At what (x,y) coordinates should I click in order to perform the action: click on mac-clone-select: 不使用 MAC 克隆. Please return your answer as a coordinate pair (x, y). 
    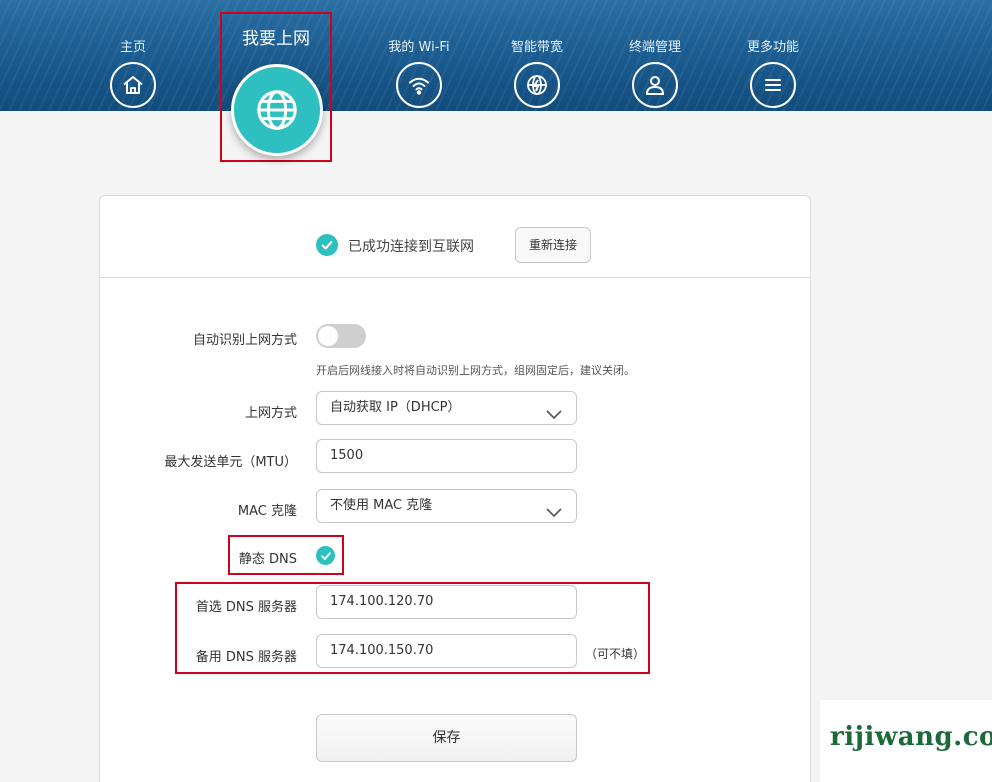
    Looking at the image, I should click on (446, 506).